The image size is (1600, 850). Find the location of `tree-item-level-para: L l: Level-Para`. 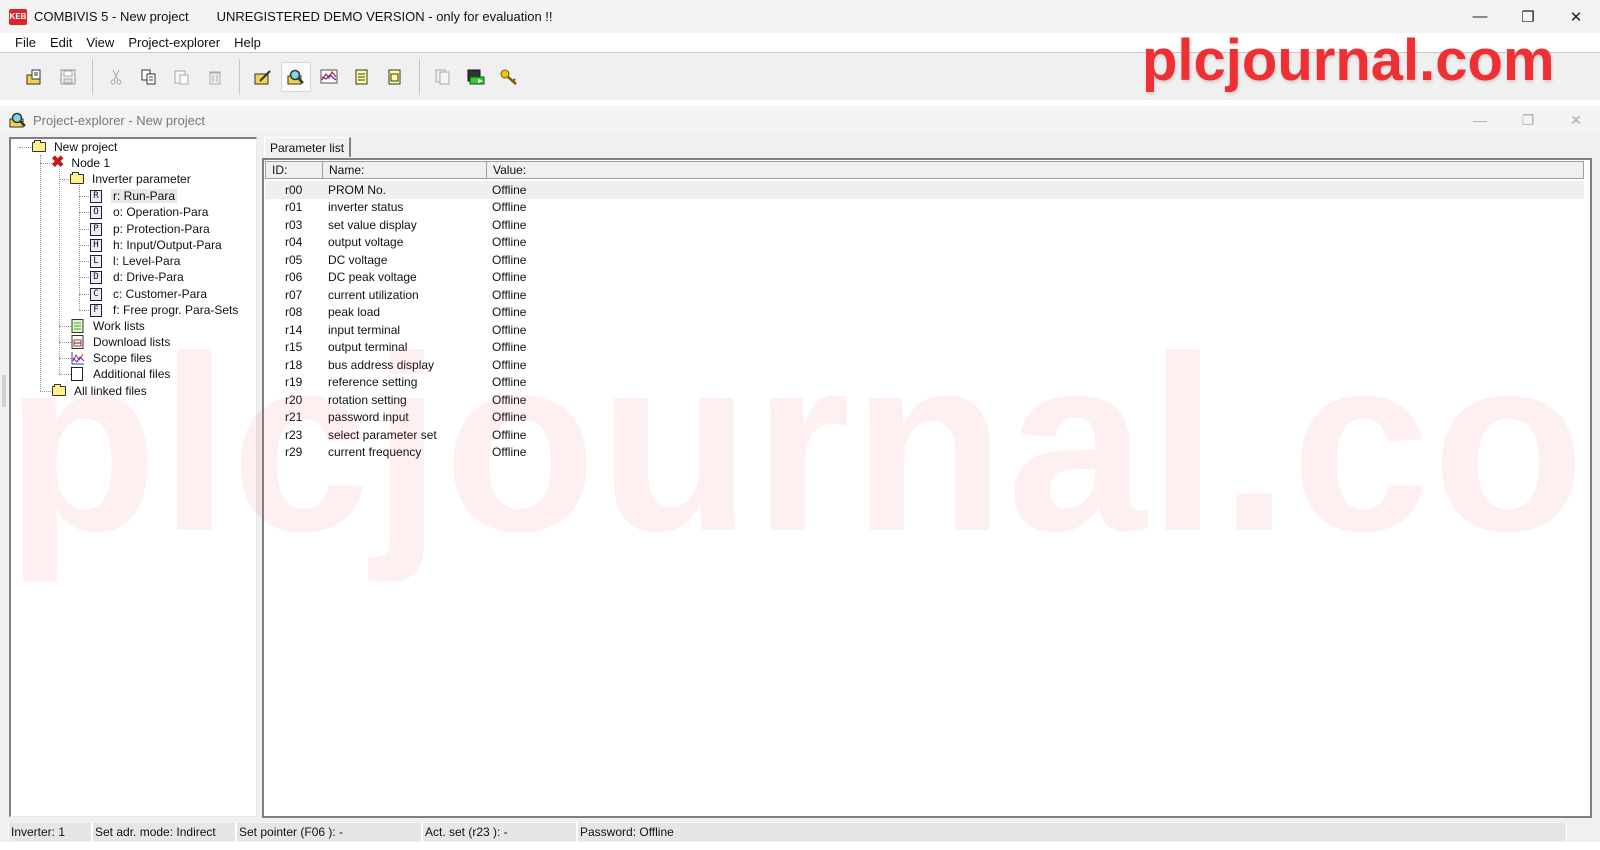

tree-item-level-para: L l: Level-Para is located at coordinates (136, 261).